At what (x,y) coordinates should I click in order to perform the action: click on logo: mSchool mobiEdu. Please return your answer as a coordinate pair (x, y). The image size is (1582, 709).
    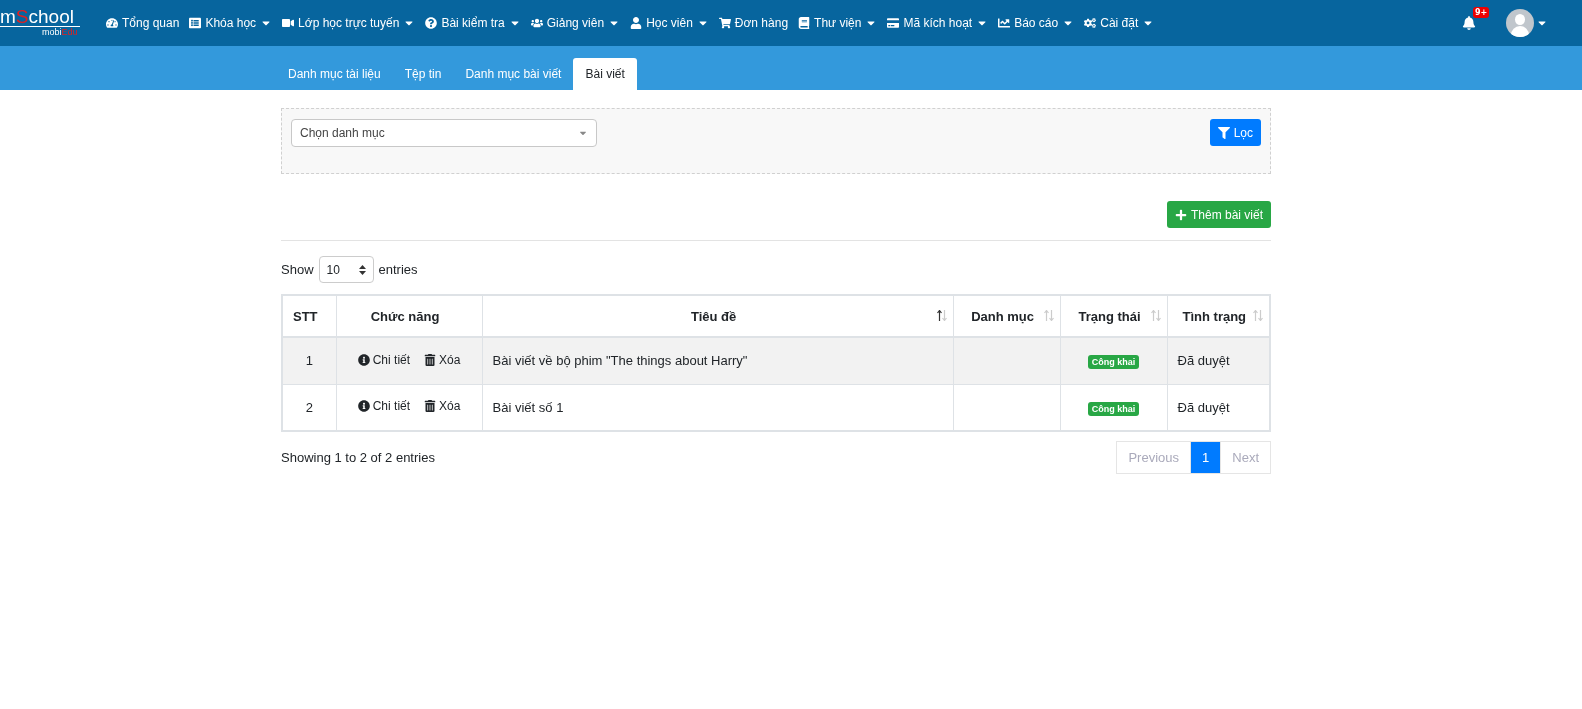
    Looking at the image, I should click on (40, 22).